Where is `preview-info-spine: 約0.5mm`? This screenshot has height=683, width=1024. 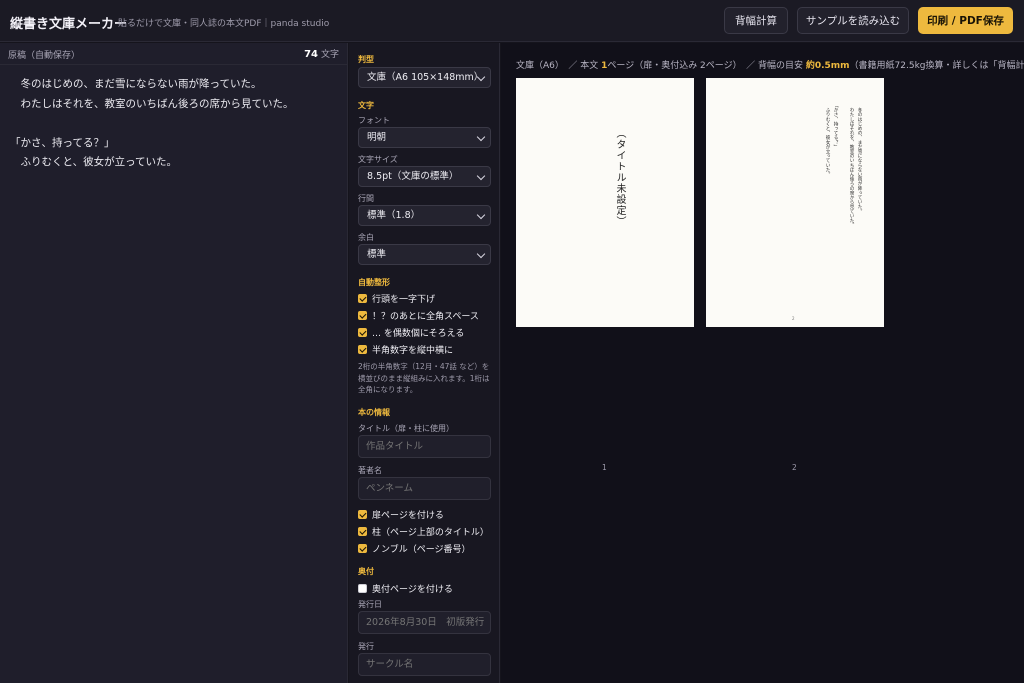
preview-info-spine: 約0.5mm is located at coordinates (827, 66).